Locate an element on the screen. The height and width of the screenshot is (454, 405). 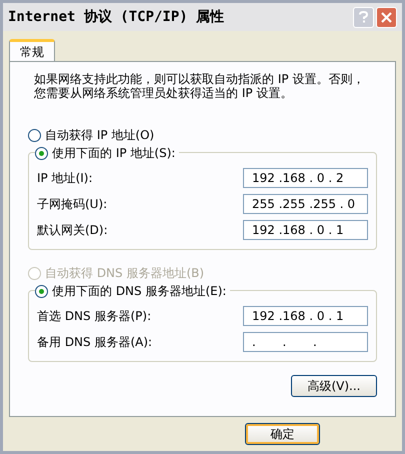
radio-label: 自动获得 DNS 服务器地址(B) is located at coordinates (124, 273).